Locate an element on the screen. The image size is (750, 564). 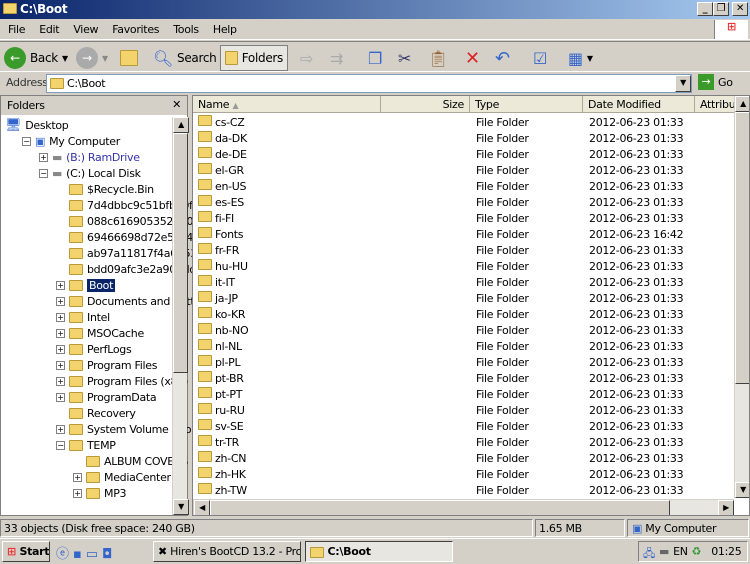
tree-item: + ProgramData is located at coordinates (106, 397).